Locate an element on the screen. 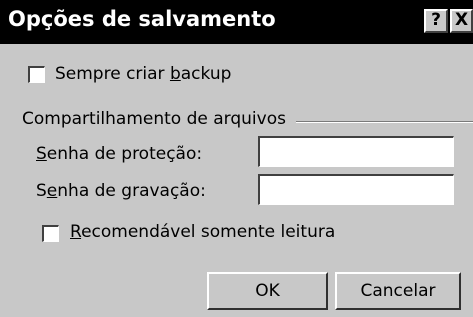 This screenshot has width=473, height=317. protect-label-post: enha de proteção: is located at coordinates (124, 154).